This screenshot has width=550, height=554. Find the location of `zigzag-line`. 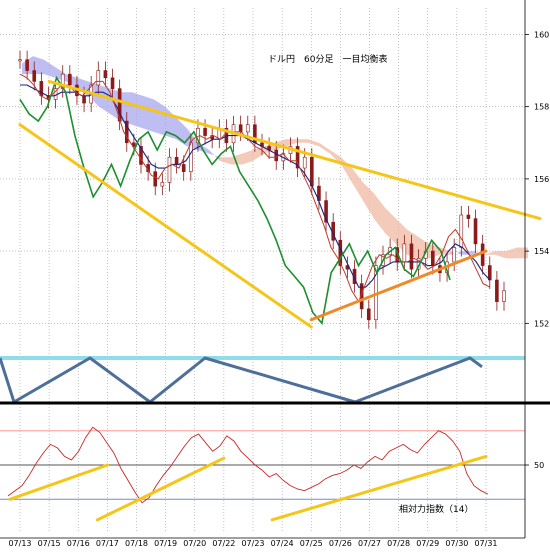

zigzag-line is located at coordinates (241, 380).